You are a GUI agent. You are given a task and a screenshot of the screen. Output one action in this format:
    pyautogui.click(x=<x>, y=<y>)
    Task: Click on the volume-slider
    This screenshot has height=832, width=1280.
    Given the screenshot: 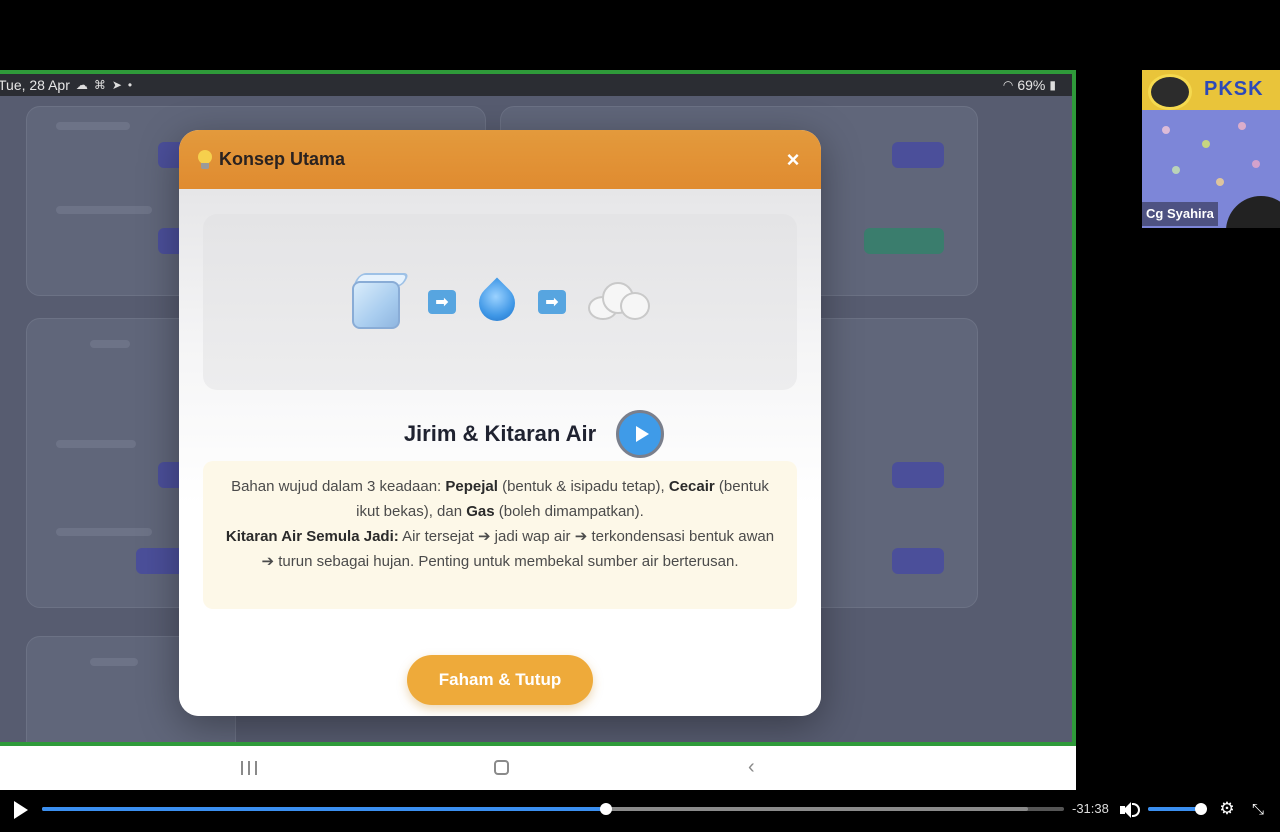 What is the action you would take?
    pyautogui.click(x=1178, y=809)
    